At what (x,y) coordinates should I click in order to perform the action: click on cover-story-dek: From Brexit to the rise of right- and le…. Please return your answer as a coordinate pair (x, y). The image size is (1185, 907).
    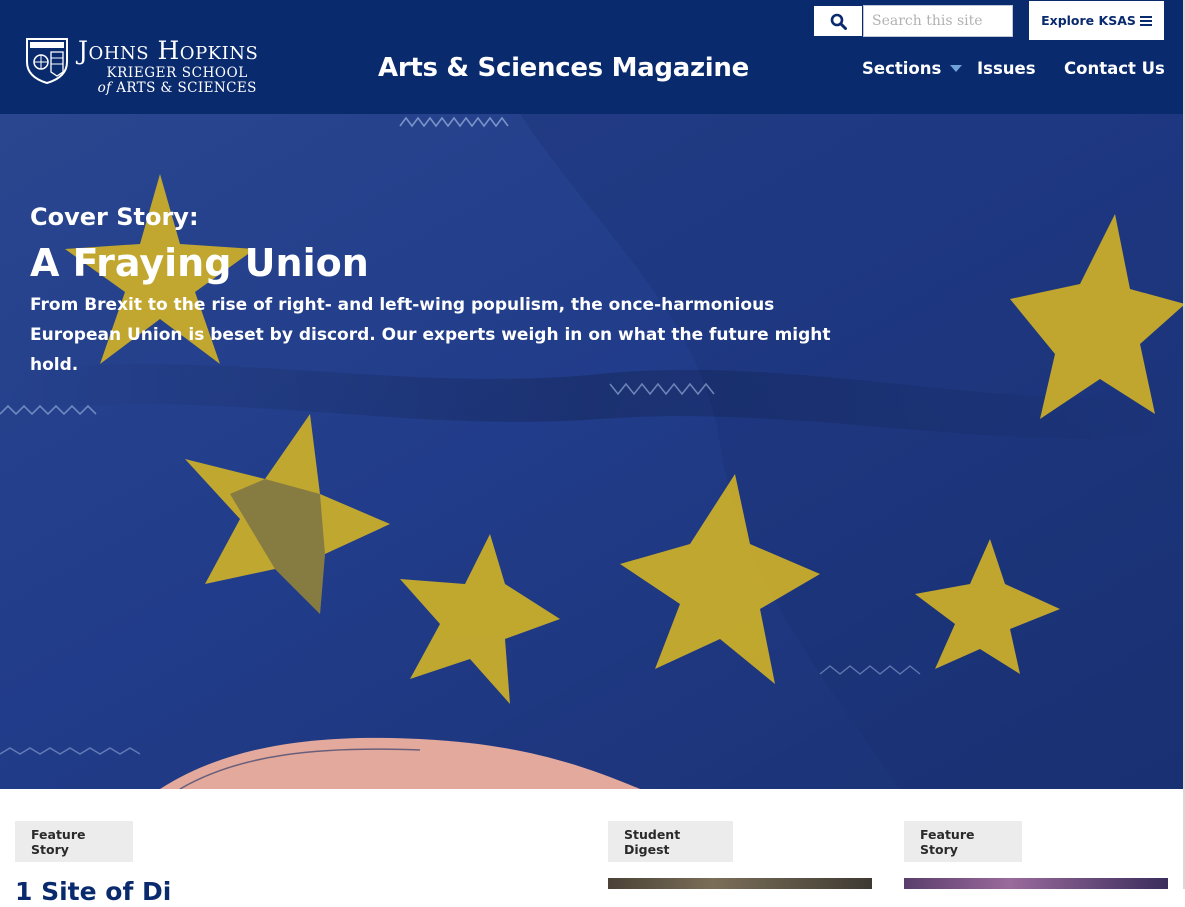
    Looking at the image, I should click on (430, 335).